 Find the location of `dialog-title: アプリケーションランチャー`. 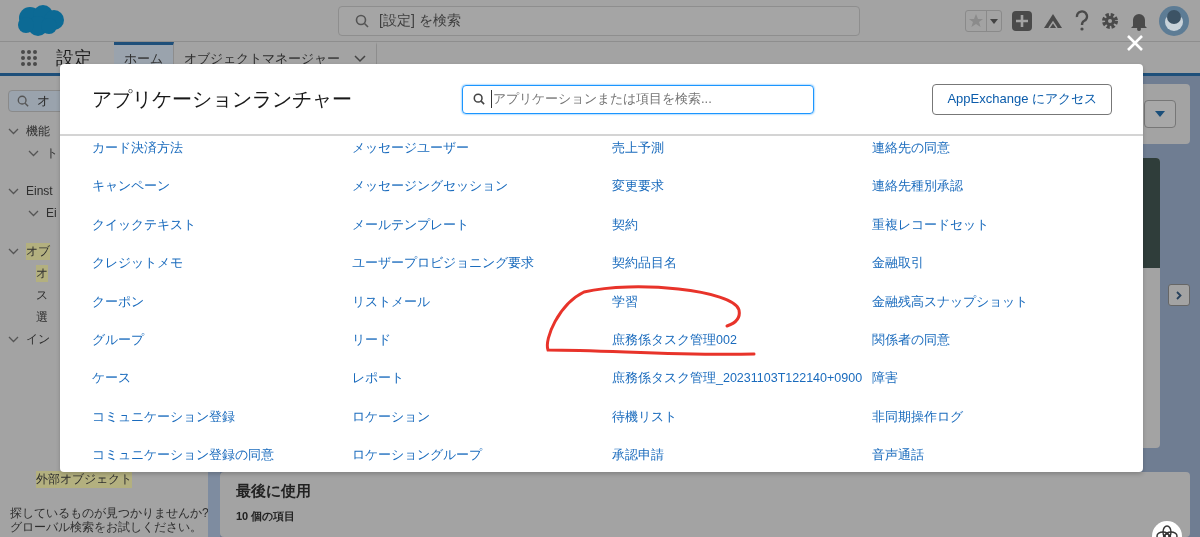

dialog-title: アプリケーションランチャー is located at coordinates (222, 99).